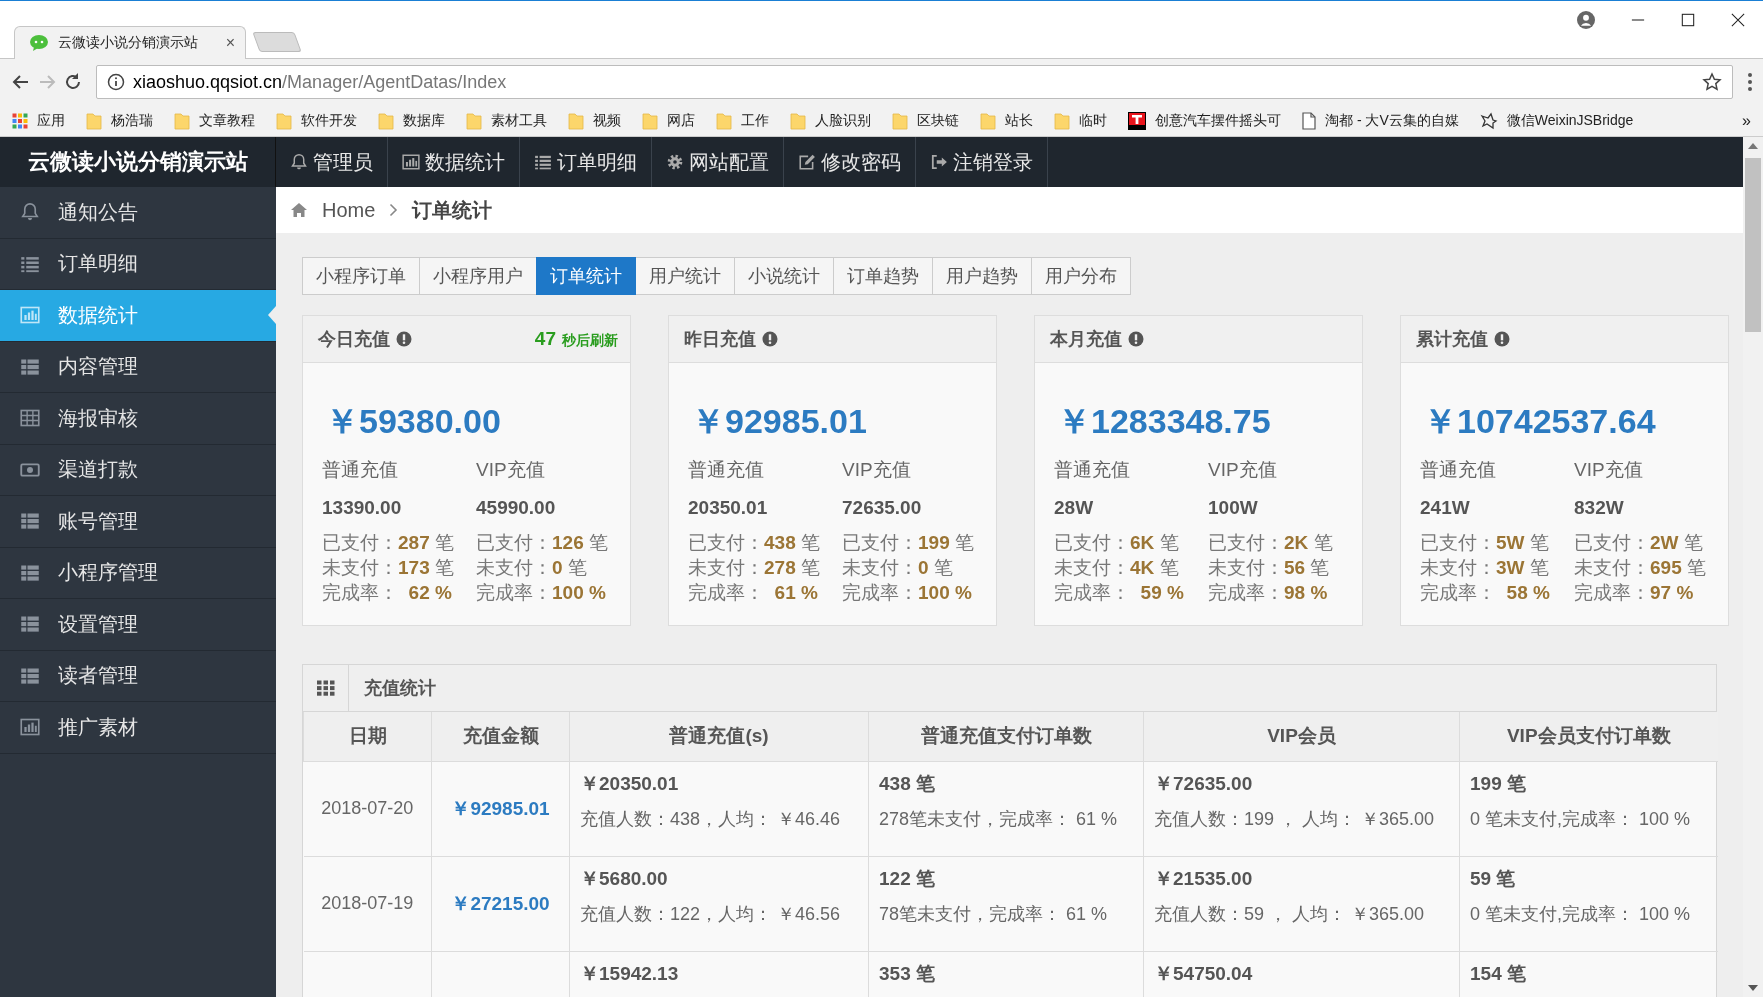  Describe the element at coordinates (506, 121) in the screenshot. I see `bookmark: 素材工具` at that location.